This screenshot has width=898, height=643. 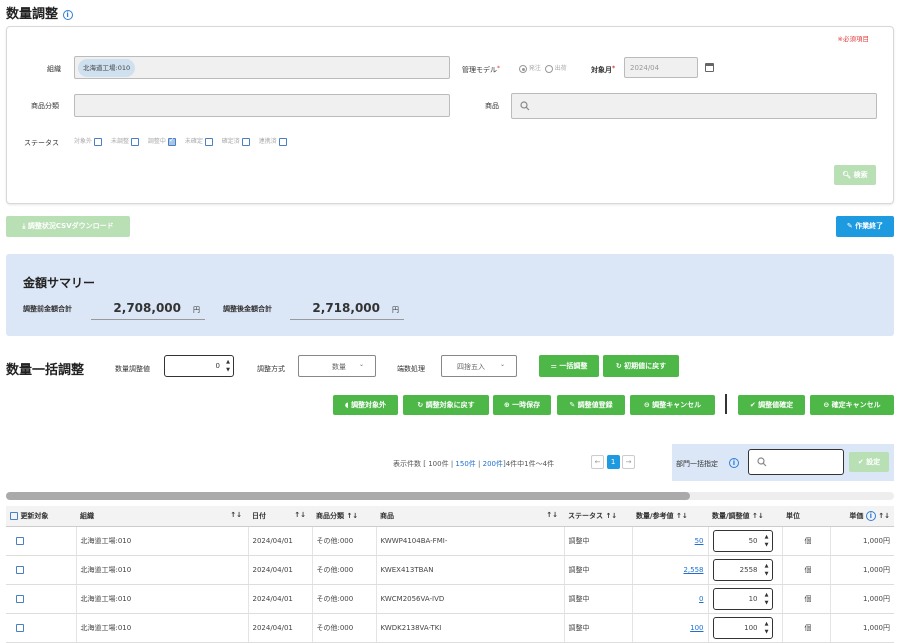 I want to click on cancel-confirm-button: ⊖ 確定キャンセル, so click(x=852, y=405).